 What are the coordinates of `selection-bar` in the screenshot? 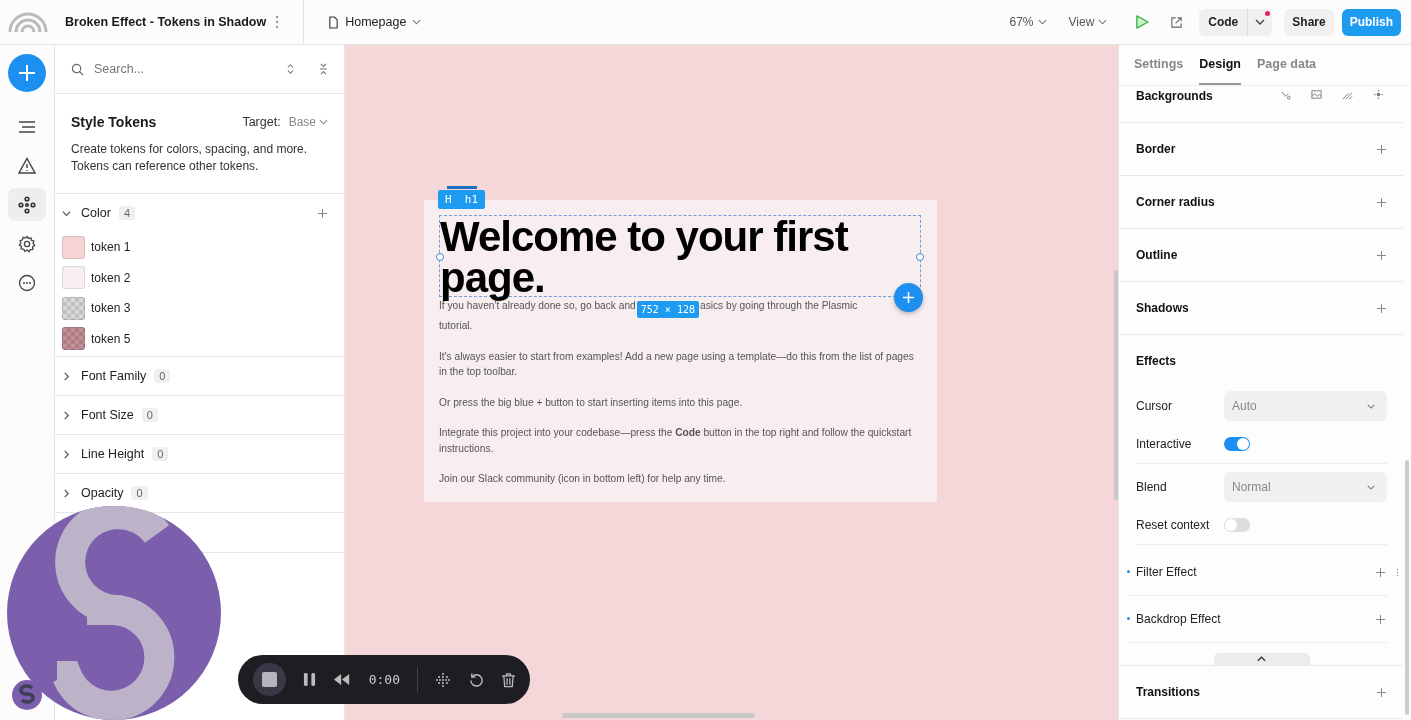 It's located at (462, 187).